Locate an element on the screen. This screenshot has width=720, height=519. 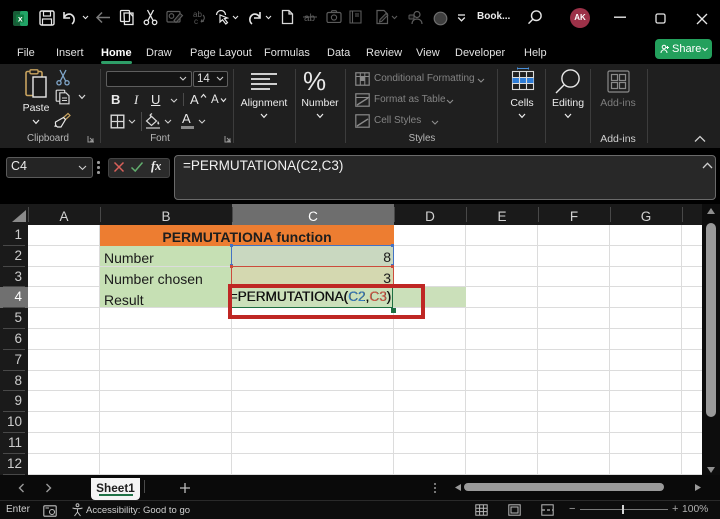
svg-text: x is located at coordinates (20, 19).